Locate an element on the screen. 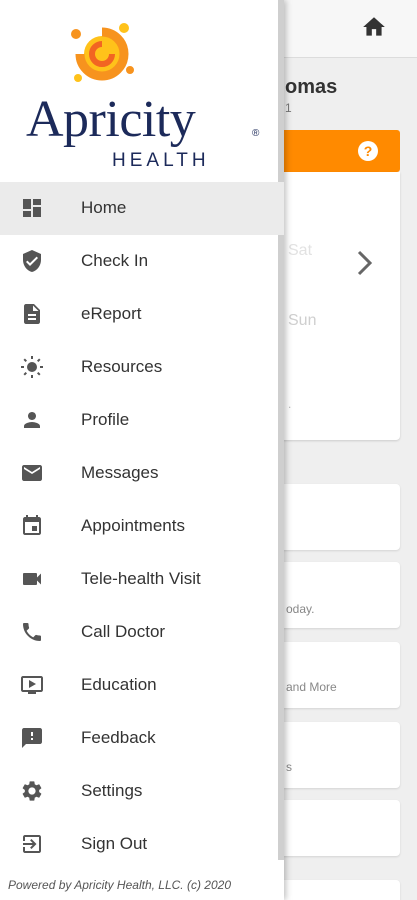 This screenshot has width=417, height=900. calendar-card: Sat Sun . is located at coordinates (339, 306).